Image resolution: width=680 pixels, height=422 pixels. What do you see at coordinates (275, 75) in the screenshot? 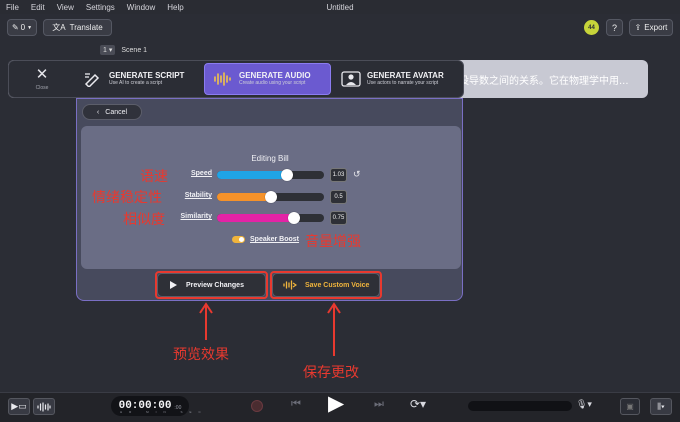
I see `tab-title: GENERATE AUDIO` at bounding box center [275, 75].